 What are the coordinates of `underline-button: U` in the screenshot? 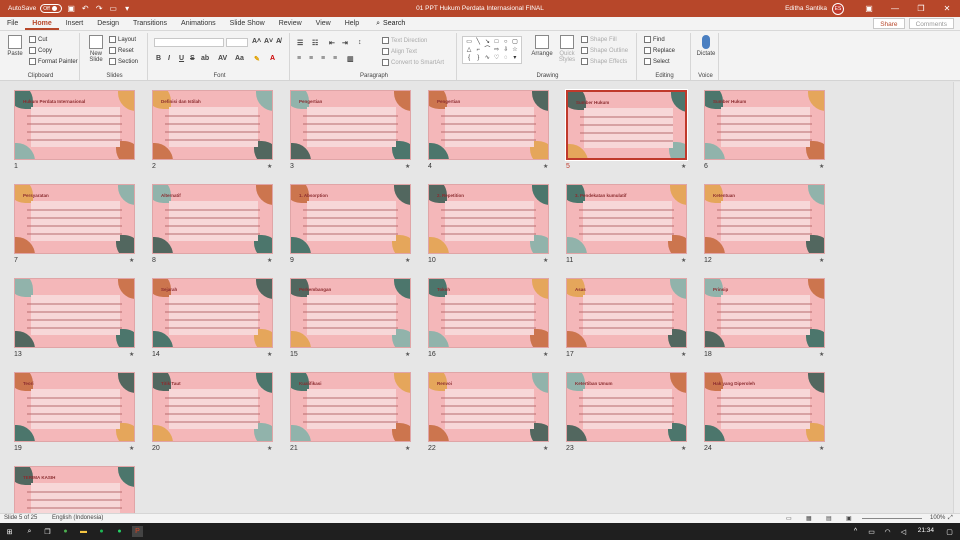 It's located at (181, 58).